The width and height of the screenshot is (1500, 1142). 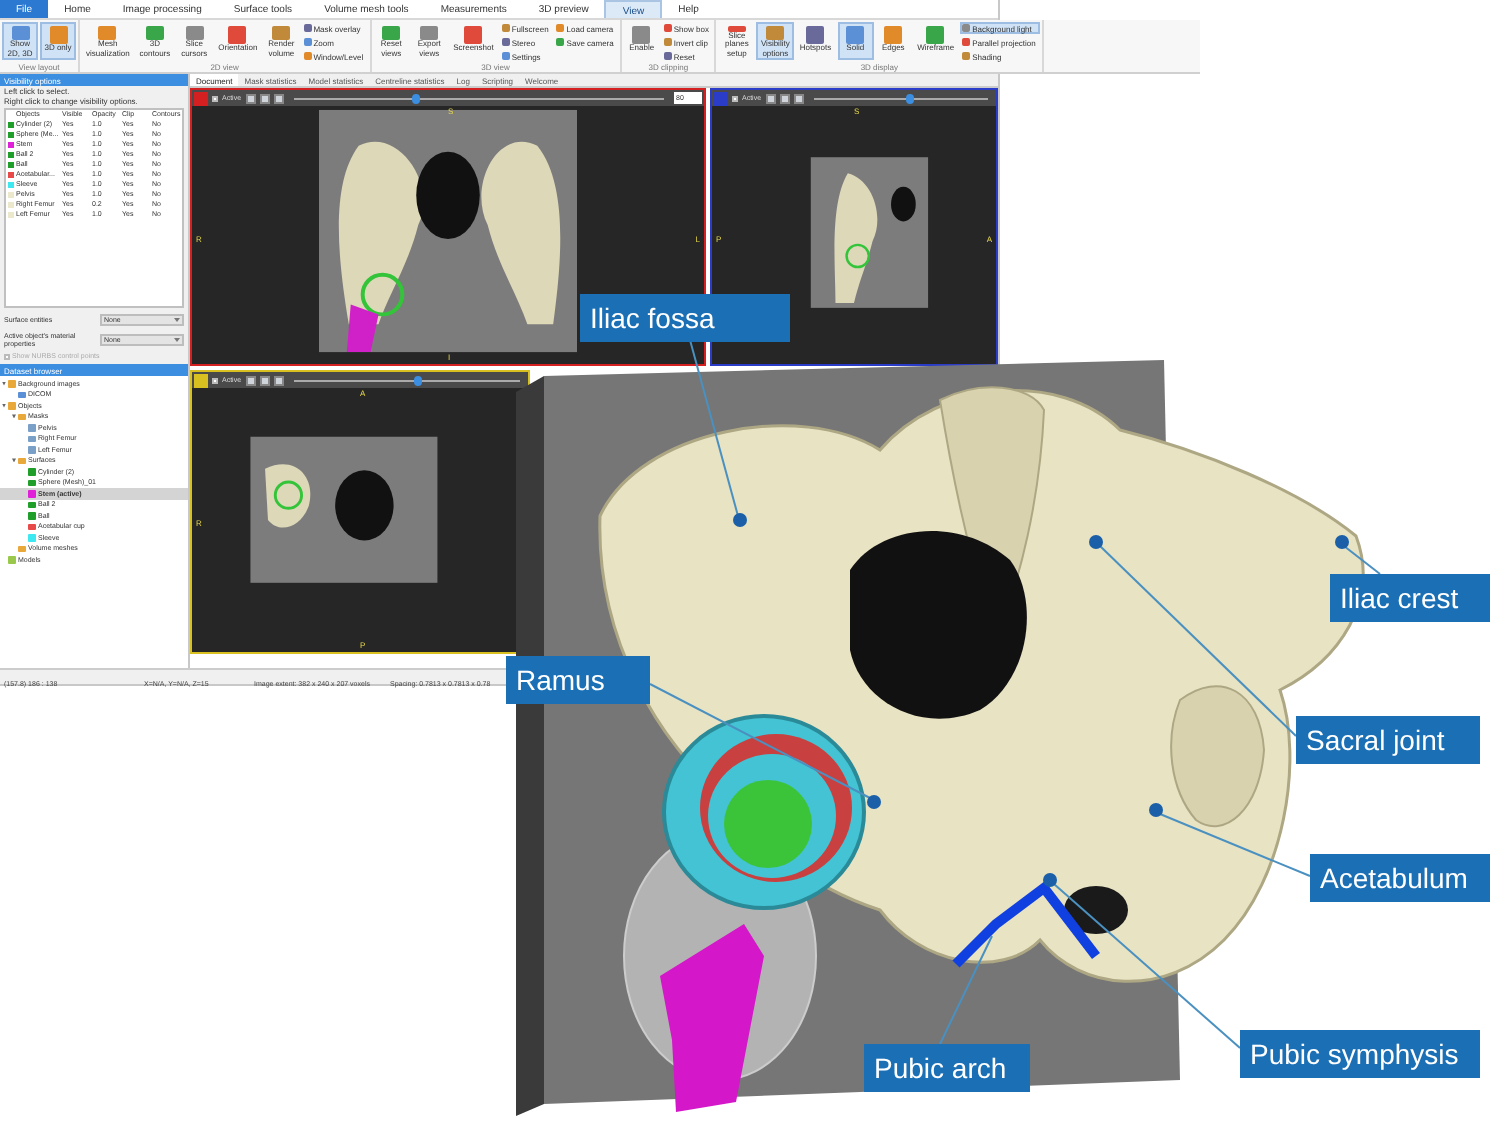 What do you see at coordinates (201, 380) in the screenshot?
I see `view-icon` at bounding box center [201, 380].